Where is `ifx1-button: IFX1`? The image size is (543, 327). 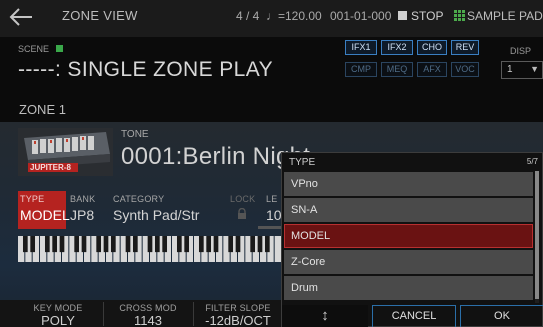
ifx1-button: IFX1 is located at coordinates (361, 47).